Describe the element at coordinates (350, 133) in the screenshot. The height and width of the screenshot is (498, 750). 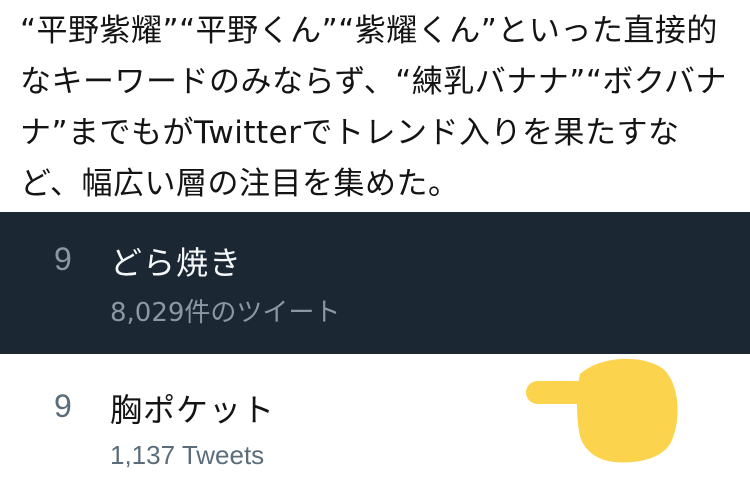
I see `article-line: ナ”までもがTwitterでトレンド入りを果たすな` at that location.